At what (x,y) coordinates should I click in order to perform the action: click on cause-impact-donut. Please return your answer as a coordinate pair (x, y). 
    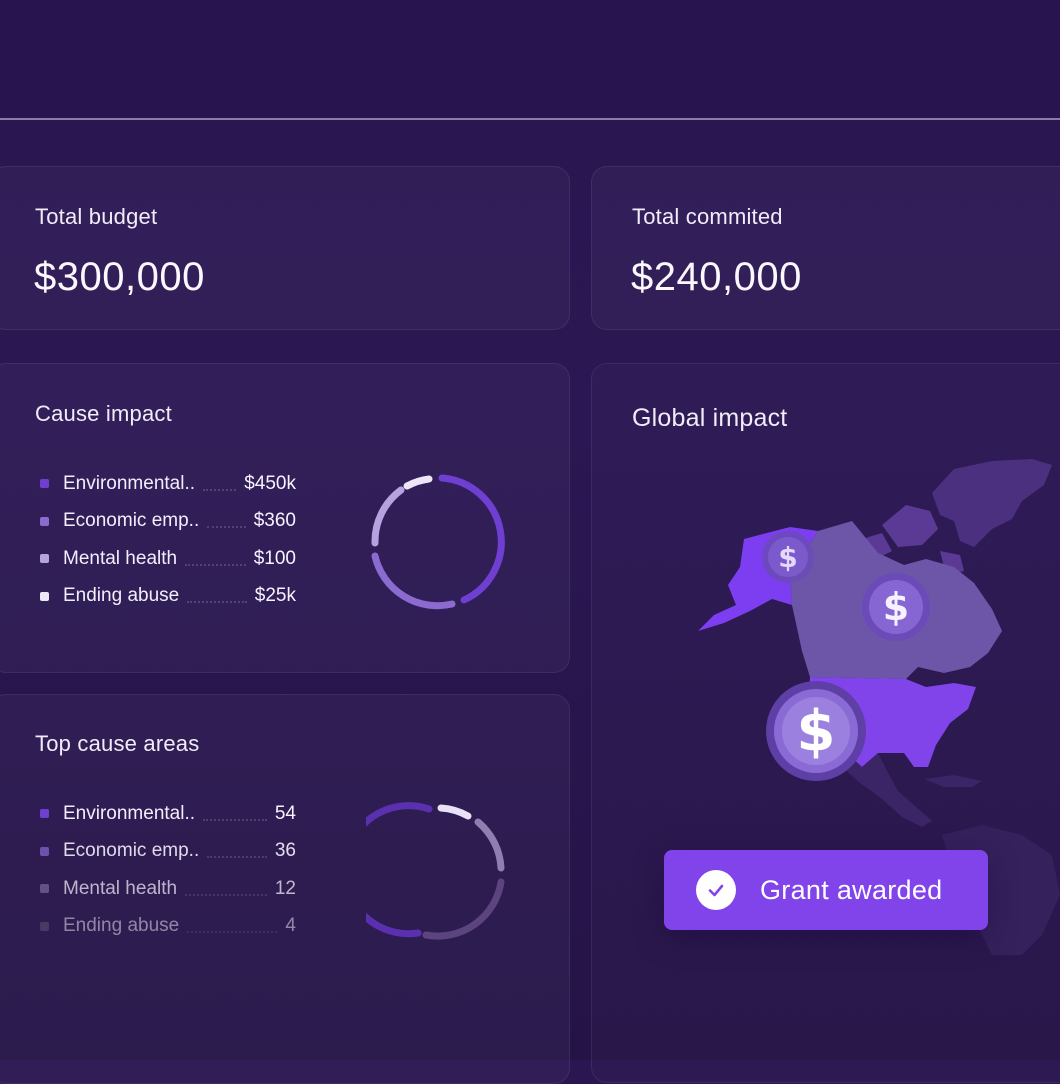
    Looking at the image, I should click on (438, 542).